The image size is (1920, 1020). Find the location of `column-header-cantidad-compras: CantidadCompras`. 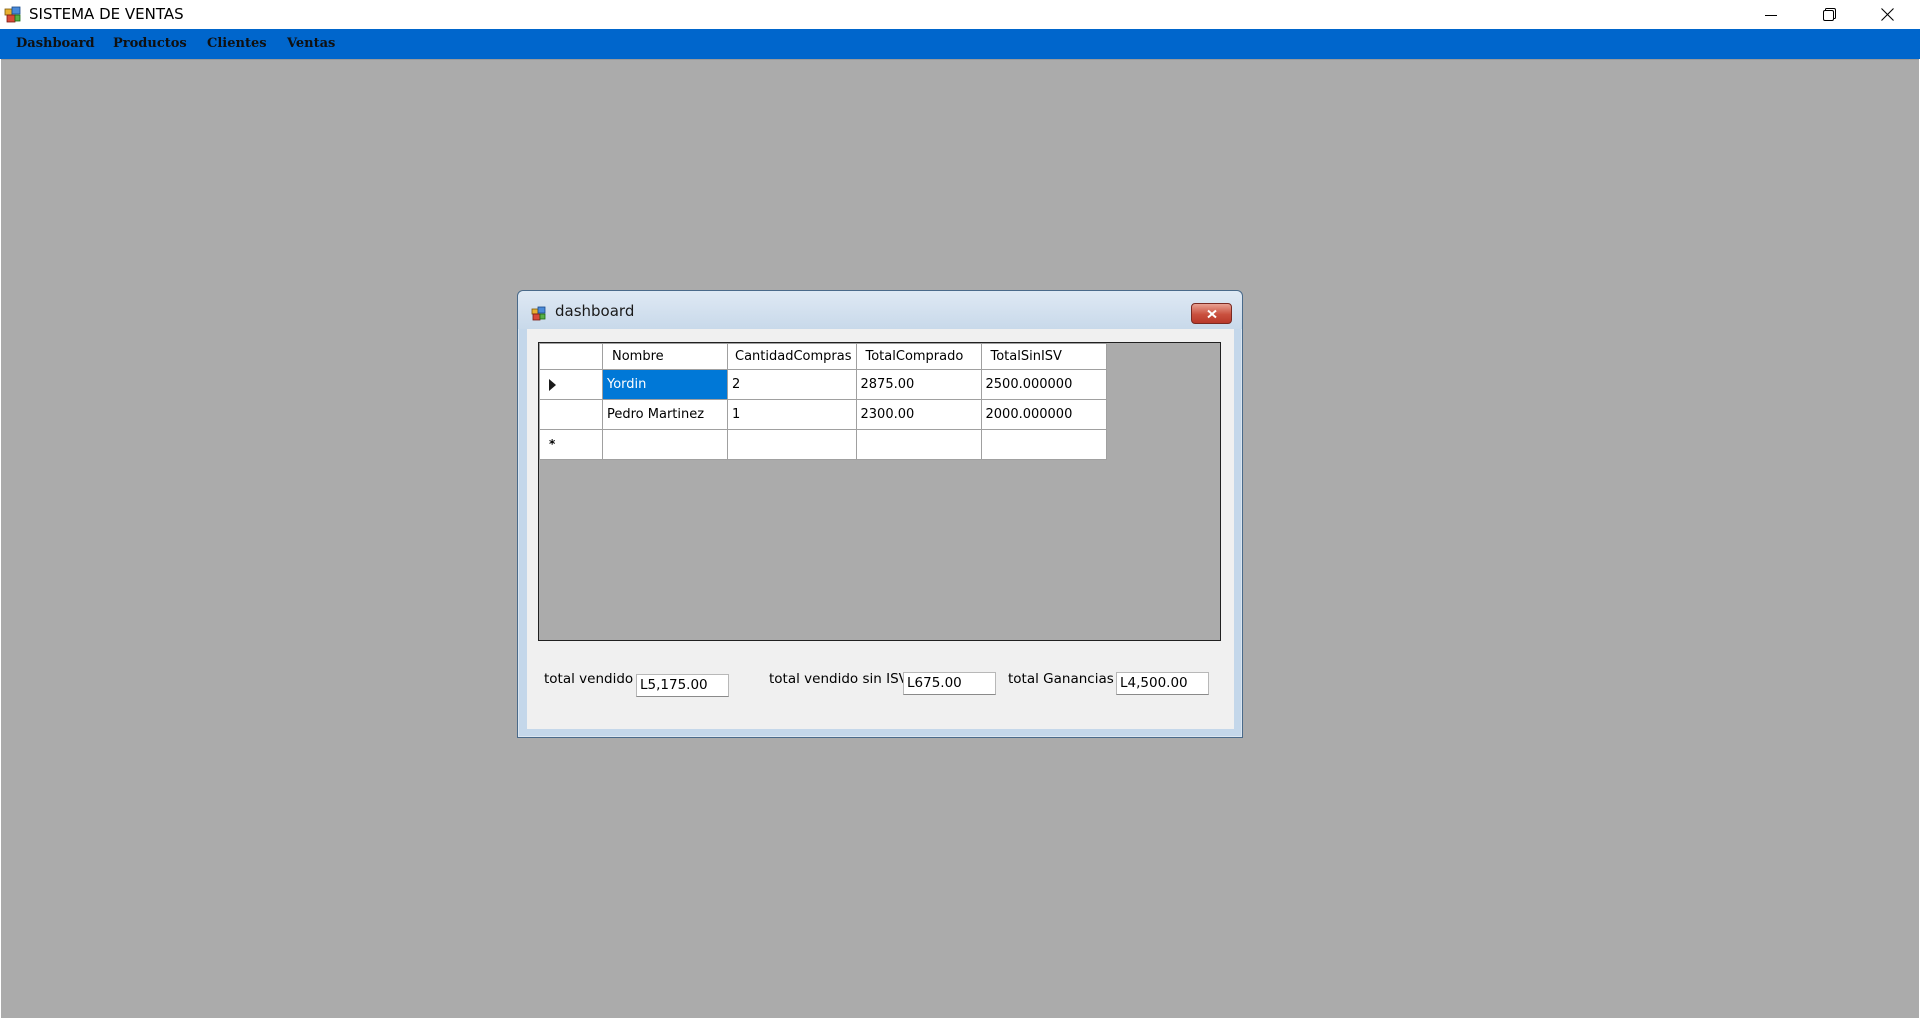

column-header-cantidad-compras: CantidadCompras is located at coordinates (792, 356).